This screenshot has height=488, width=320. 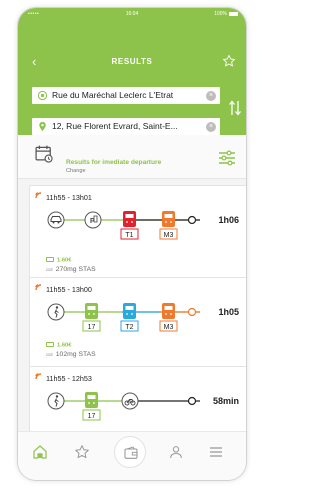 I want to click on car-icon, so click(x=56, y=220).